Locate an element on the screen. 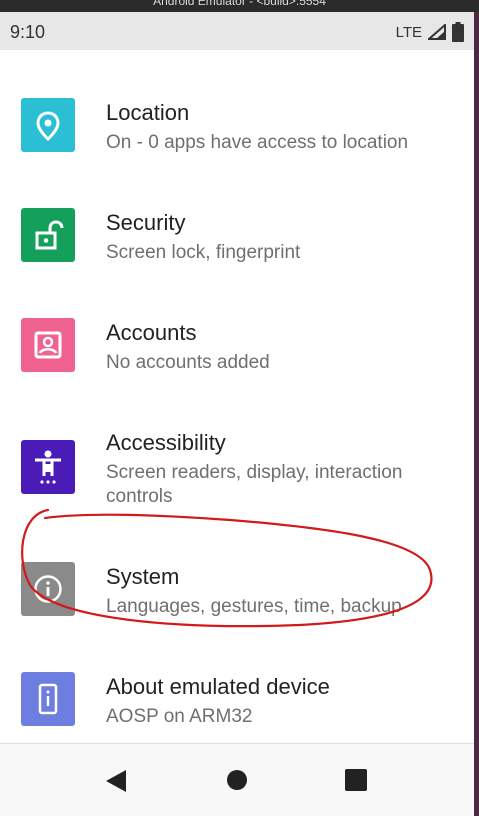  emulator-title-bar: Android Emulator - <build>:5554 is located at coordinates (239, 6).